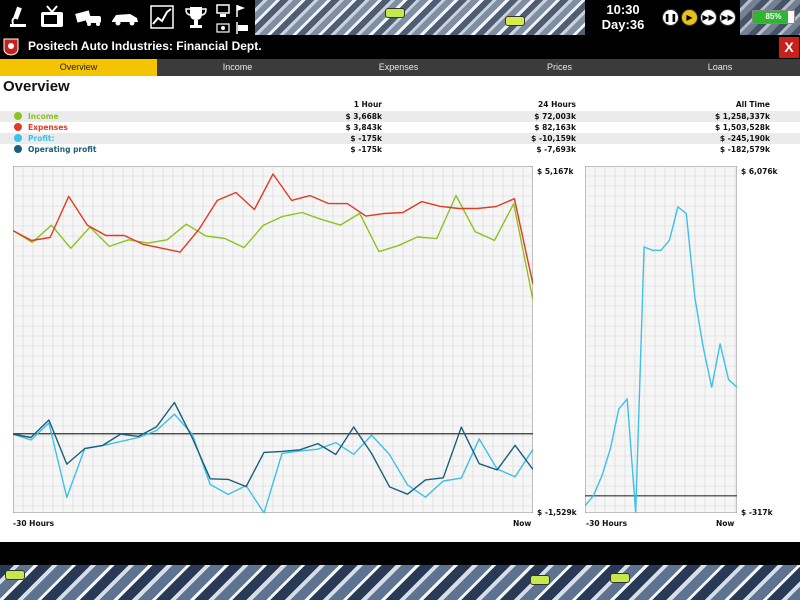 This screenshot has width=800, height=600. What do you see at coordinates (744, 149) in the screenshot?
I see `value-all-time: $ -182,579k` at bounding box center [744, 149].